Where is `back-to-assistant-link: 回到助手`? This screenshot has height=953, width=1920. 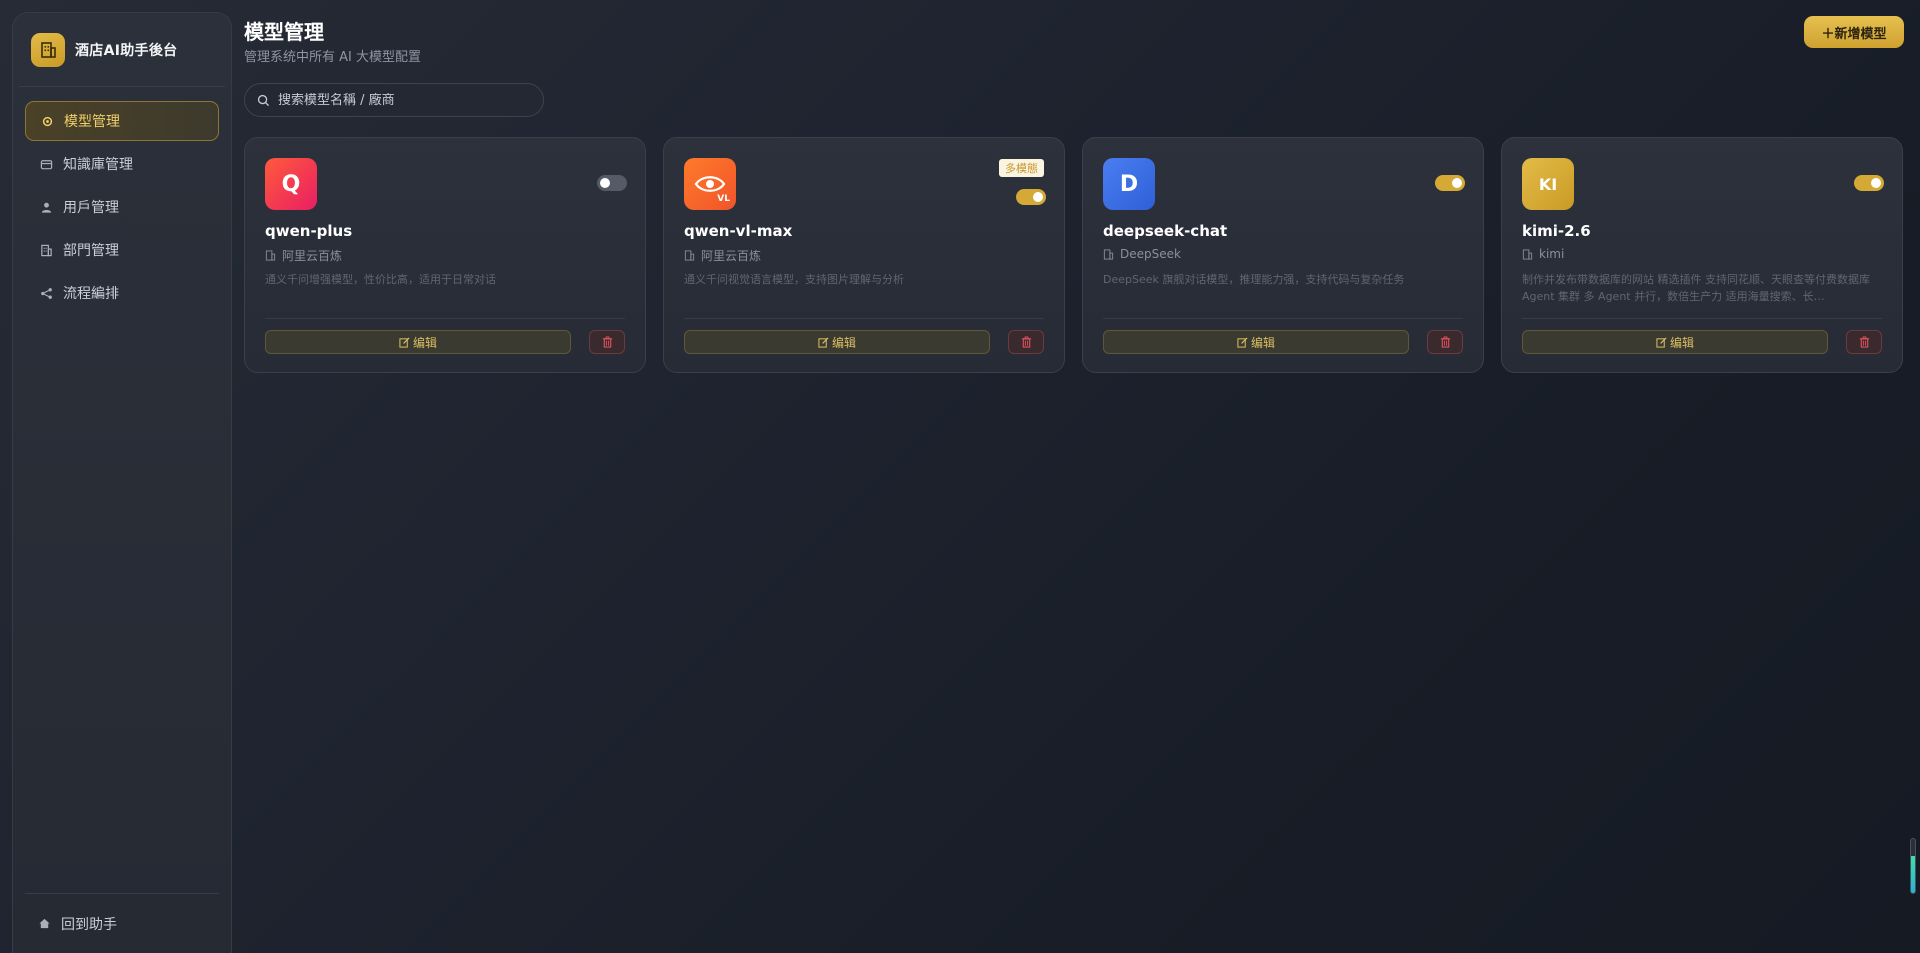 back-to-assistant-link: 回到助手 is located at coordinates (122, 923).